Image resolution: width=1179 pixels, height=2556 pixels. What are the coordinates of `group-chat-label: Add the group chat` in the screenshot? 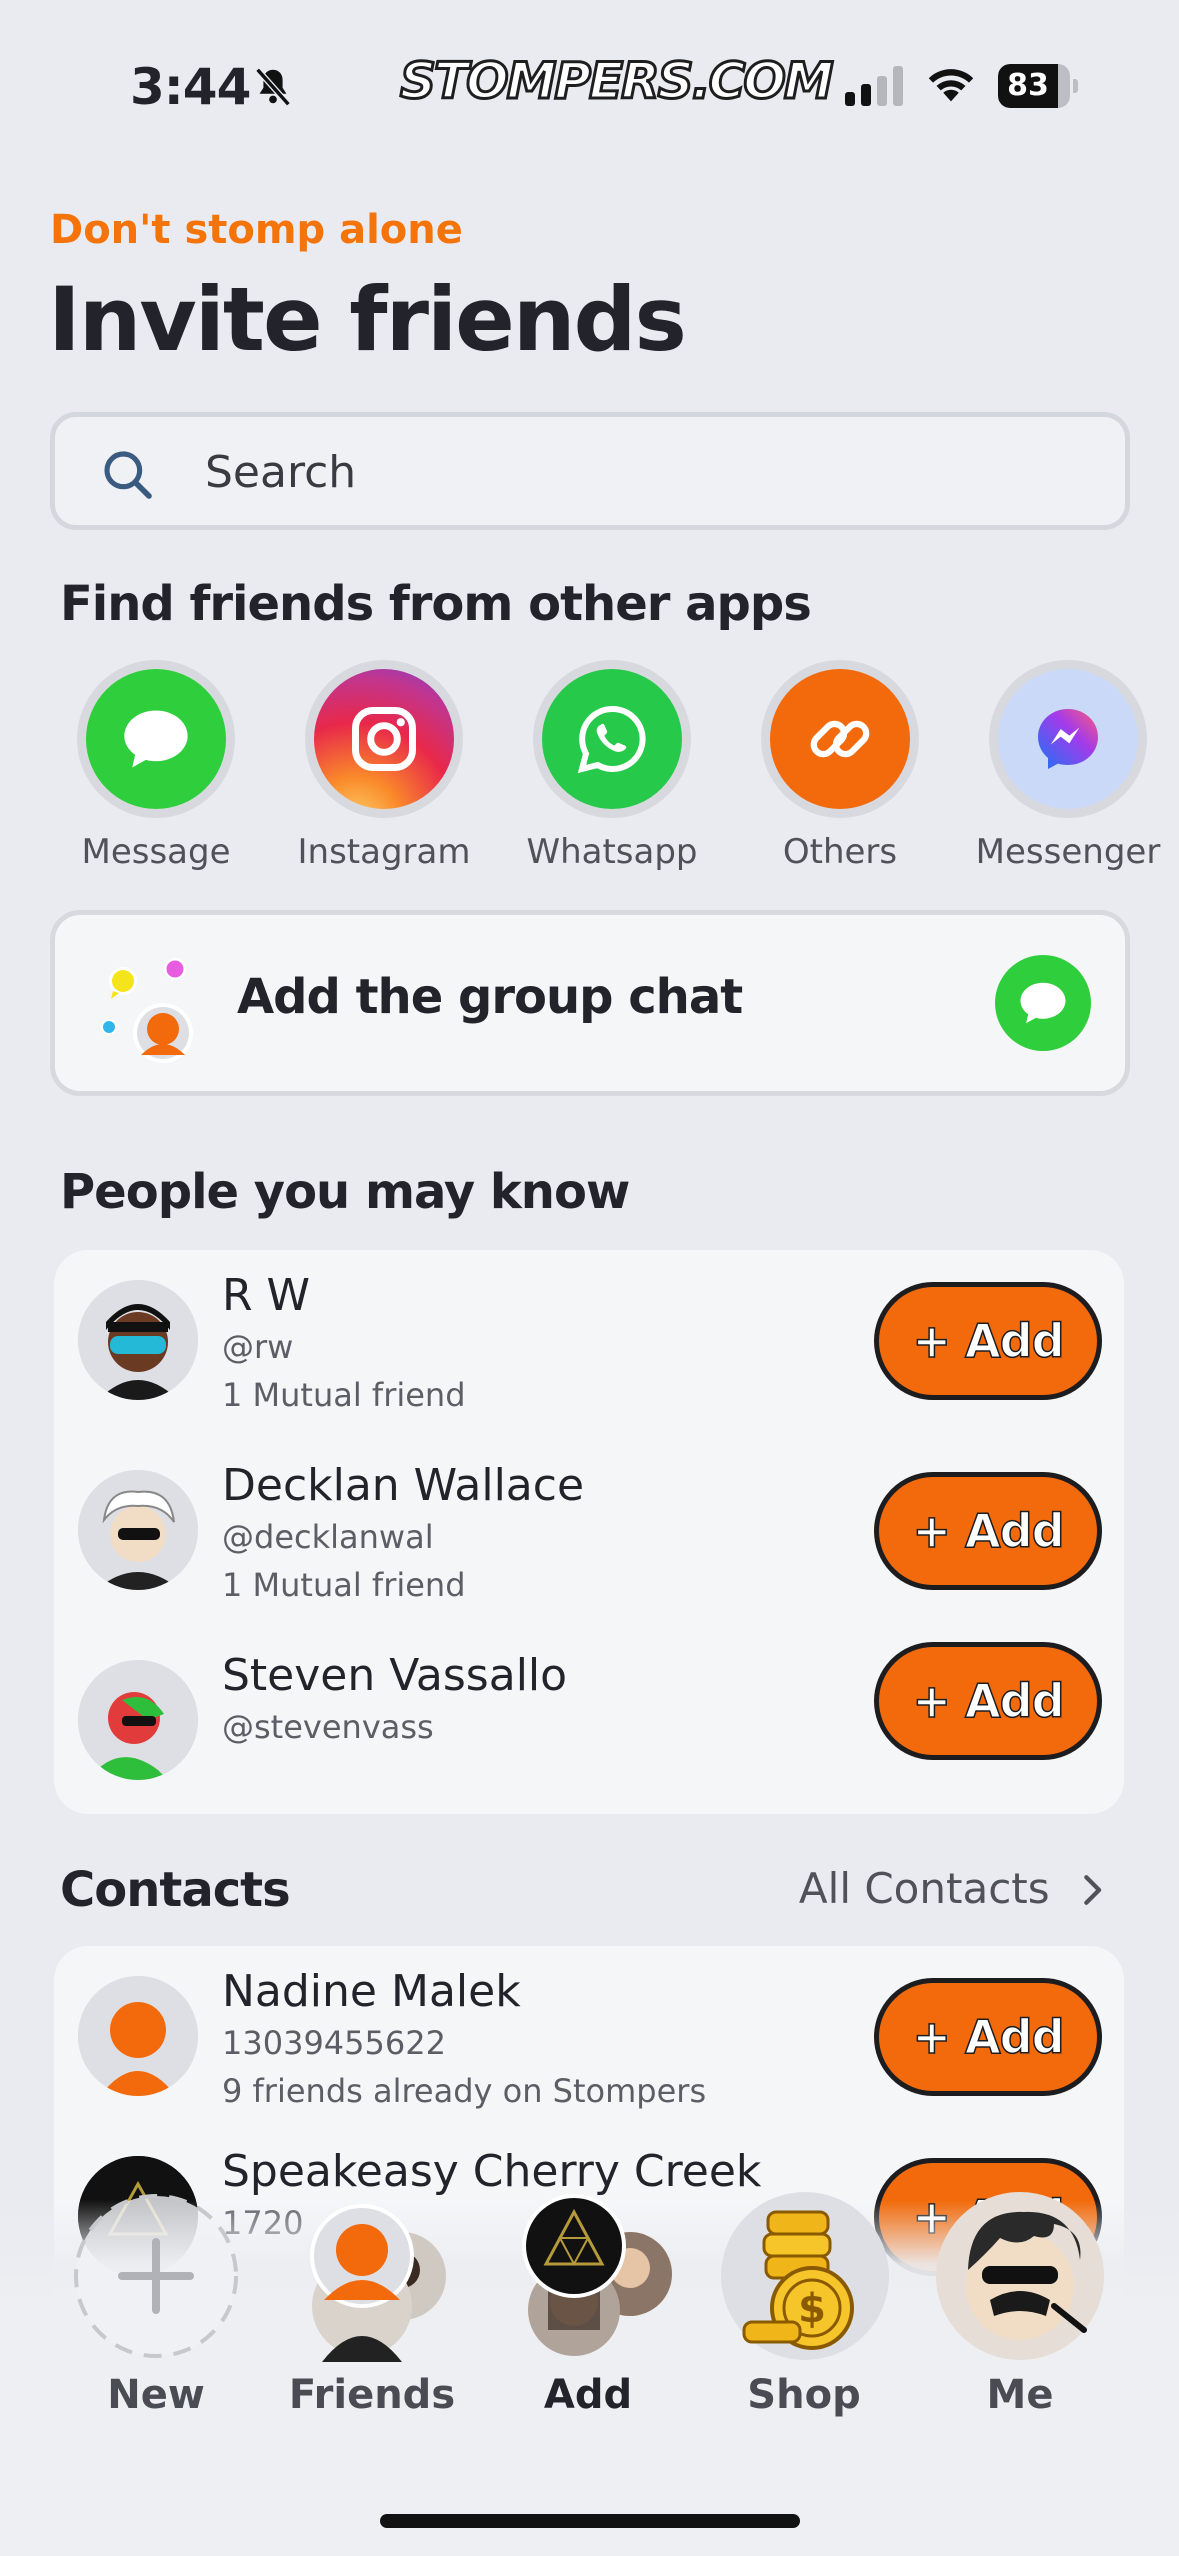 It's located at (490, 997).